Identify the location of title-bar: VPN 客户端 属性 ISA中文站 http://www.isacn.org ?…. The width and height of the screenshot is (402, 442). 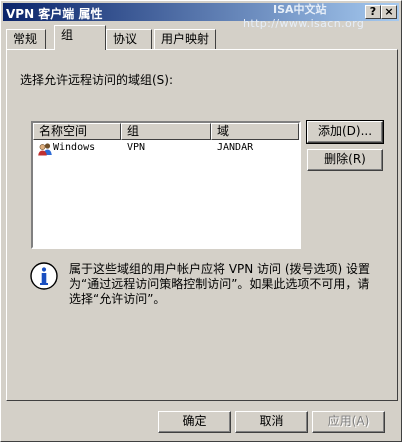
(201, 16).